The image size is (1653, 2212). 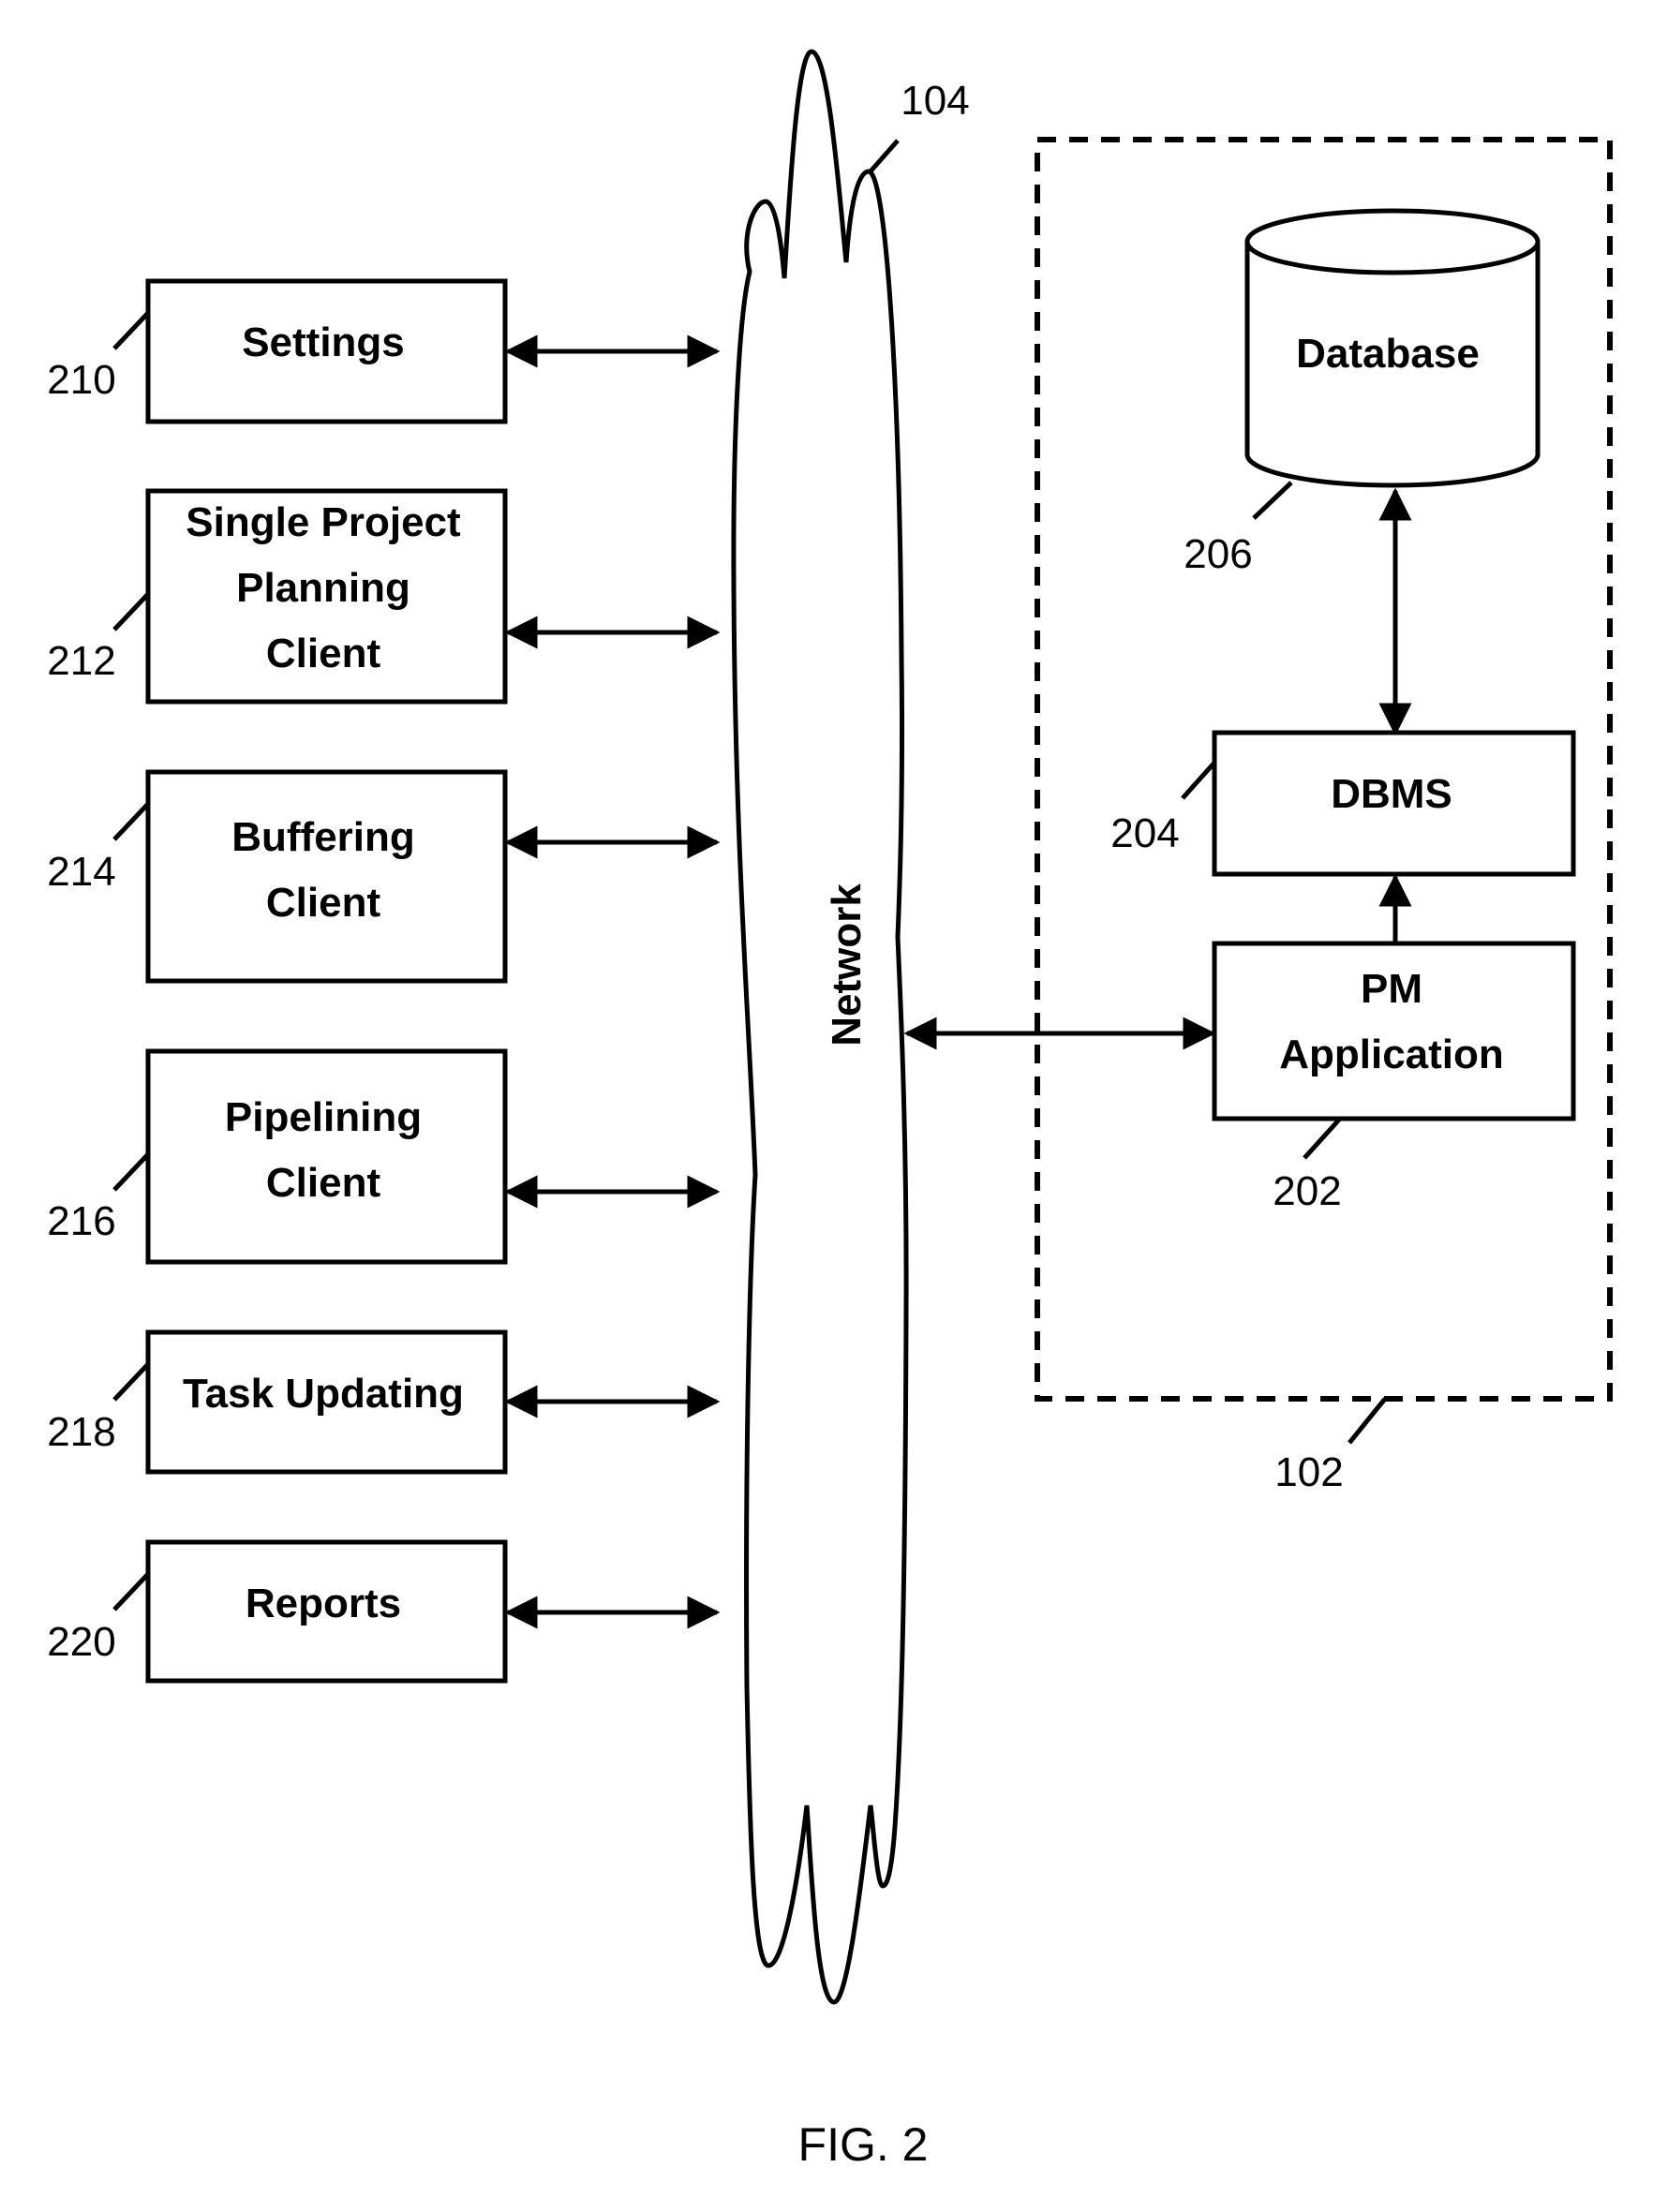 I want to click on client-buffering: Buffering Client 214, so click(x=384, y=876).